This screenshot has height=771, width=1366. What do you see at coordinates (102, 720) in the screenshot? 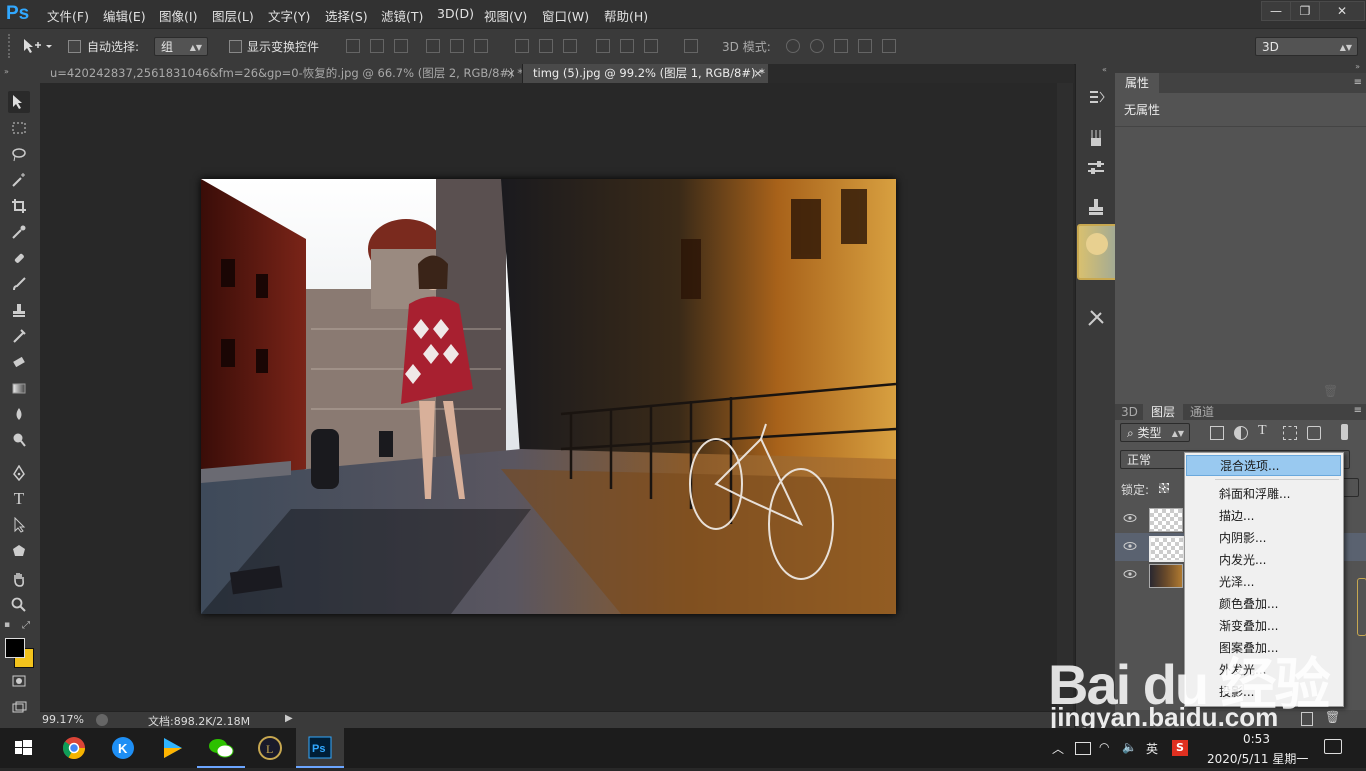
I see `status-info-icon` at bounding box center [102, 720].